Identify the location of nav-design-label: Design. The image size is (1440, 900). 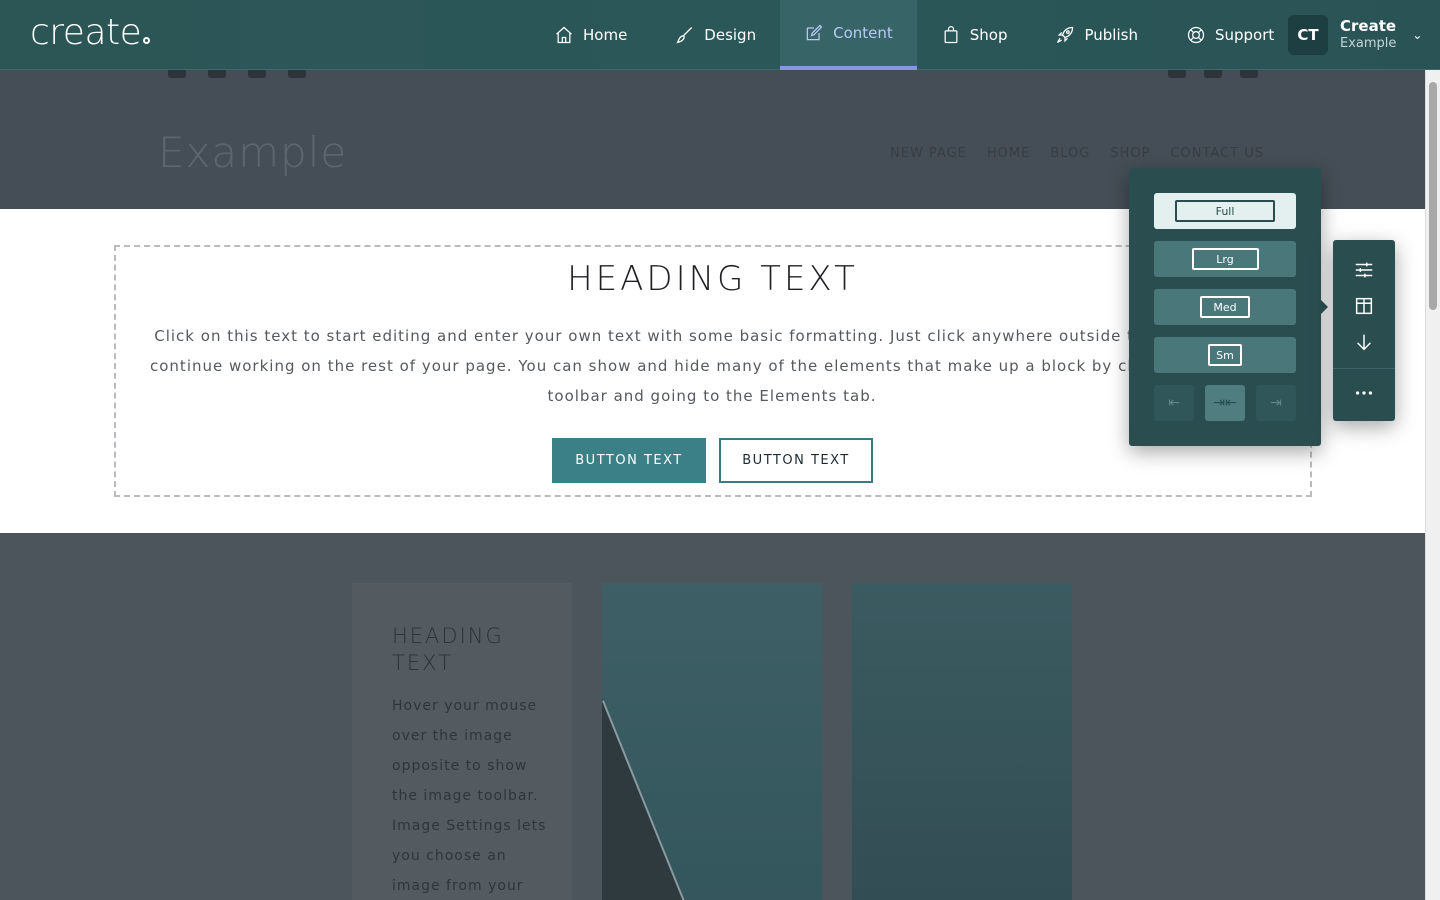
(730, 35).